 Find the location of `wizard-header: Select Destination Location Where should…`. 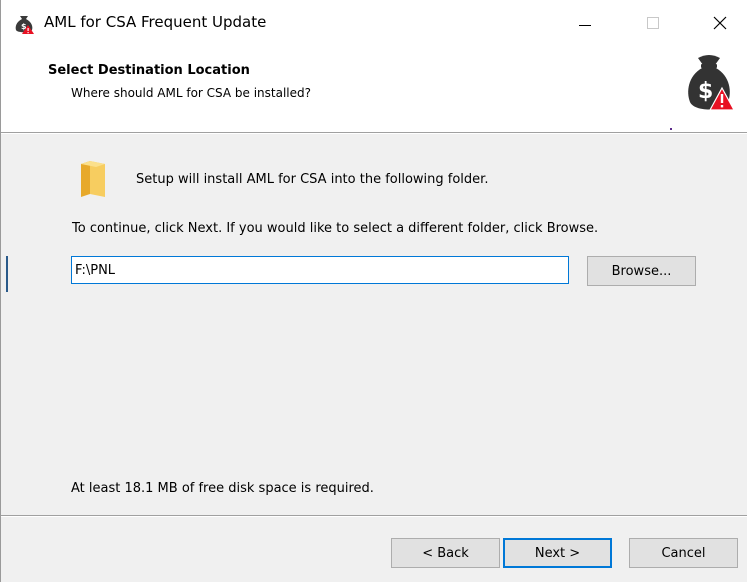

wizard-header: Select Destination Location Where should… is located at coordinates (374, 89).